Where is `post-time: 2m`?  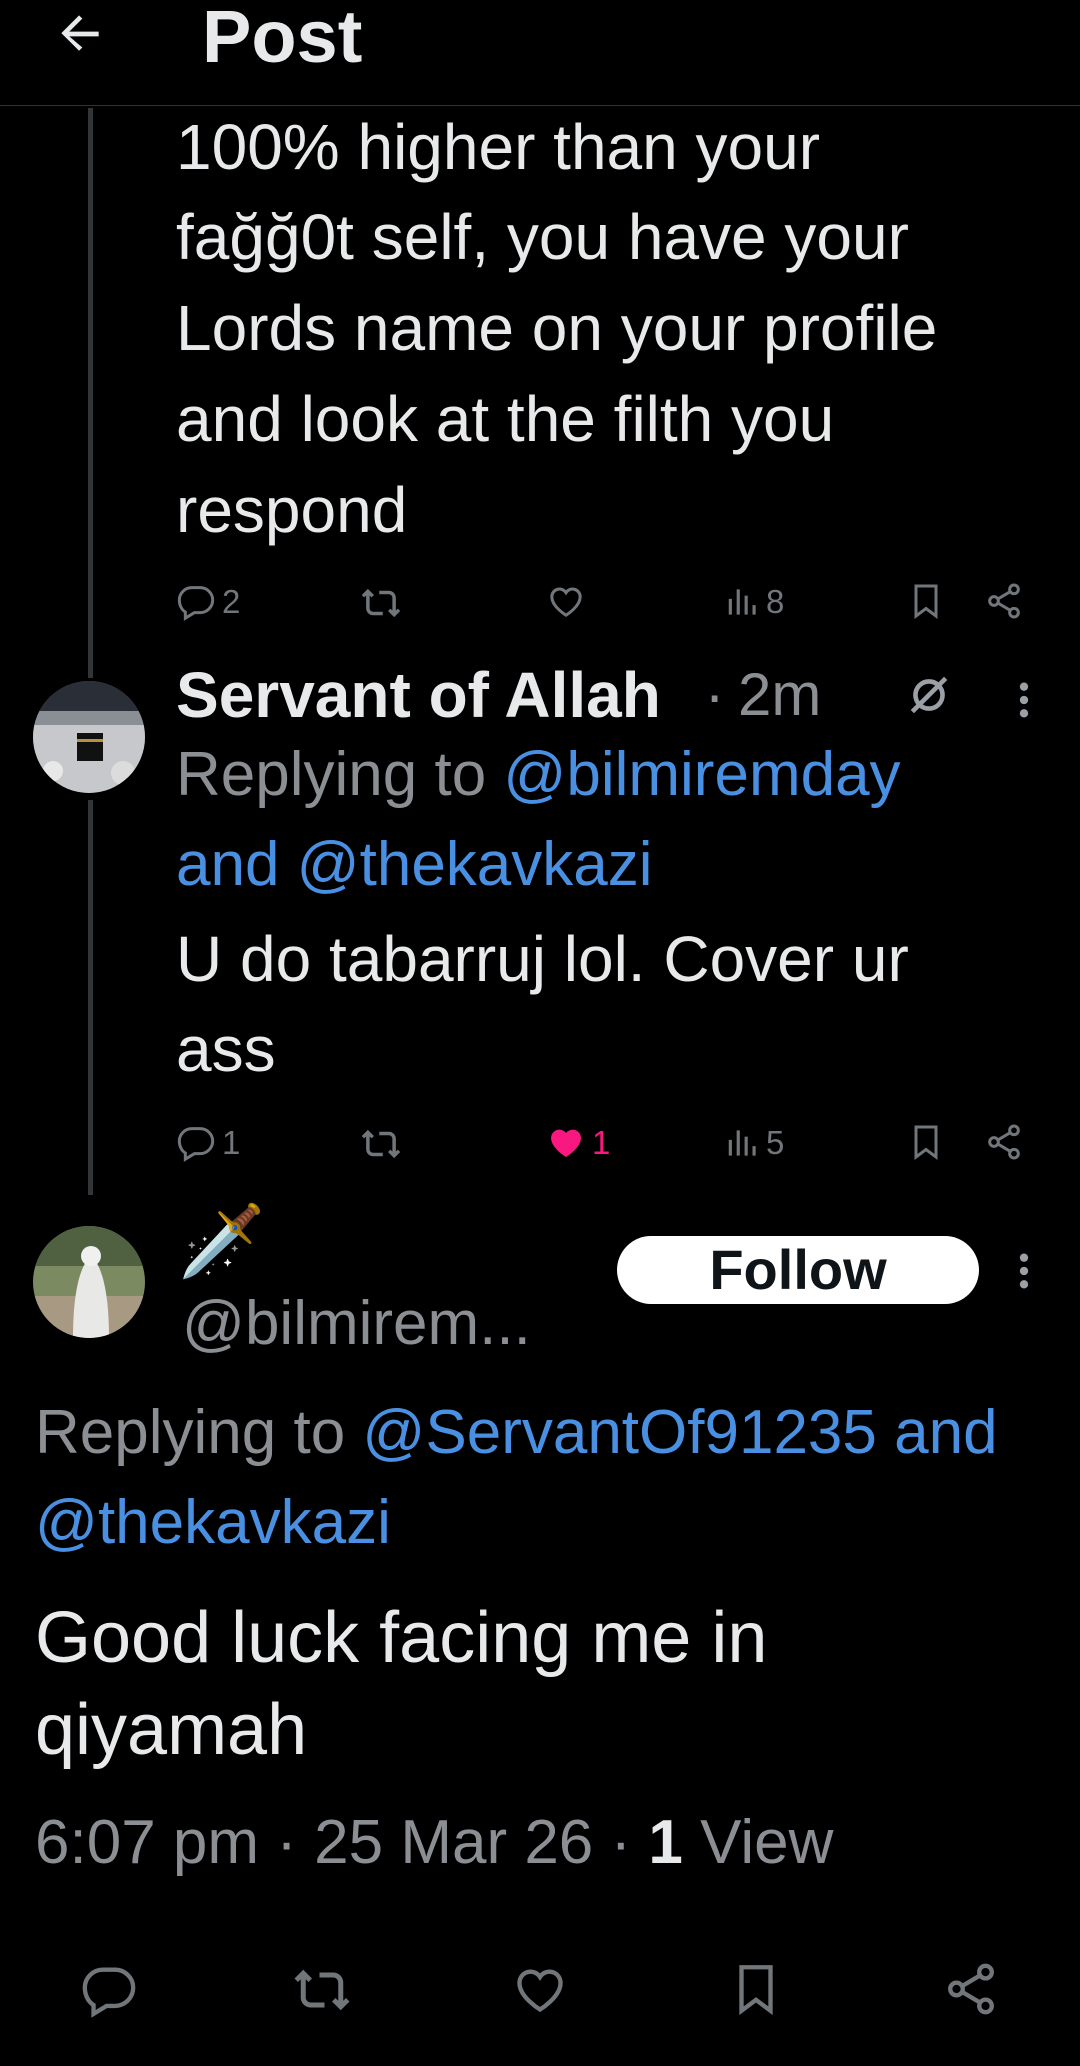 post-time: 2m is located at coordinates (779, 695).